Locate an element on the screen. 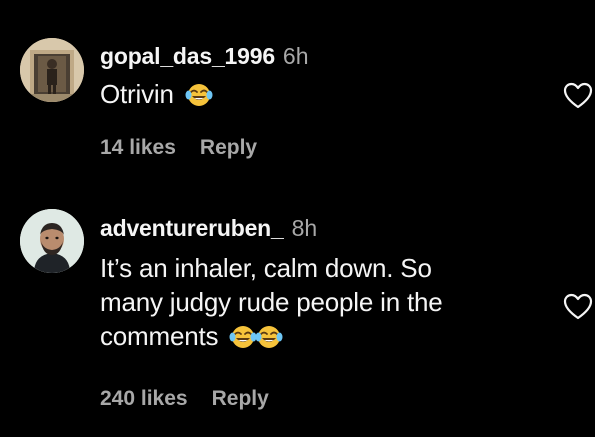 The height and width of the screenshot is (437, 595). likes-count: 240 likes is located at coordinates (144, 398).